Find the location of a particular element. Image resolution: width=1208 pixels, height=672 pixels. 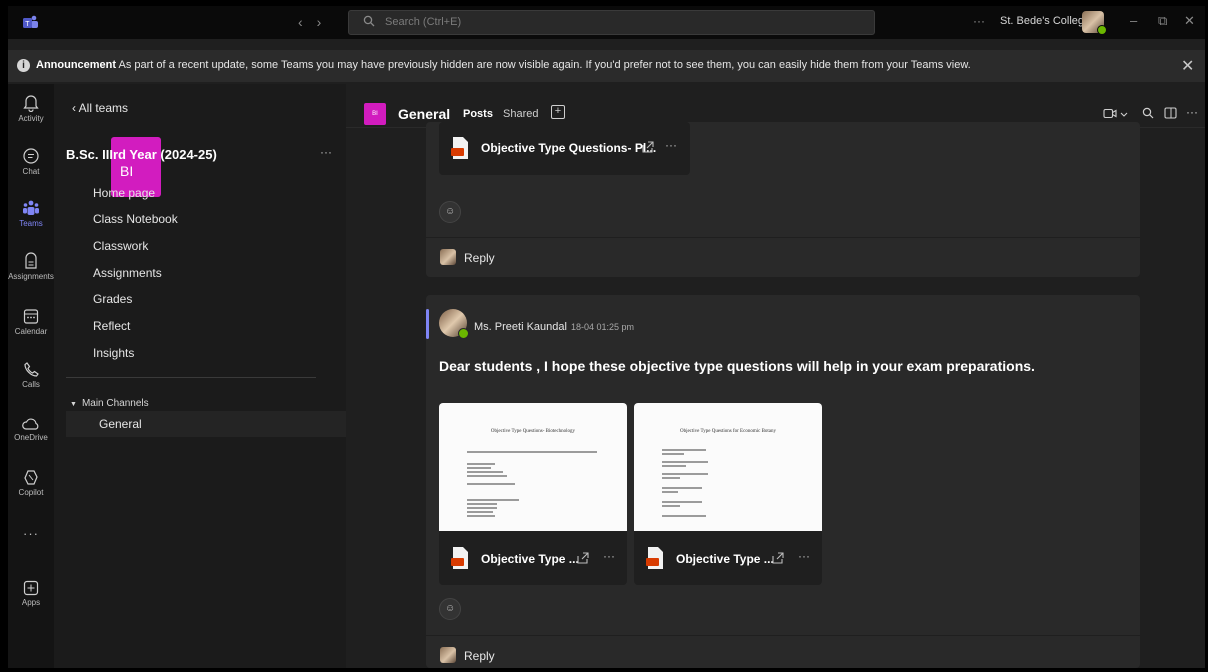

channel-label: General is located at coordinates (120, 424).